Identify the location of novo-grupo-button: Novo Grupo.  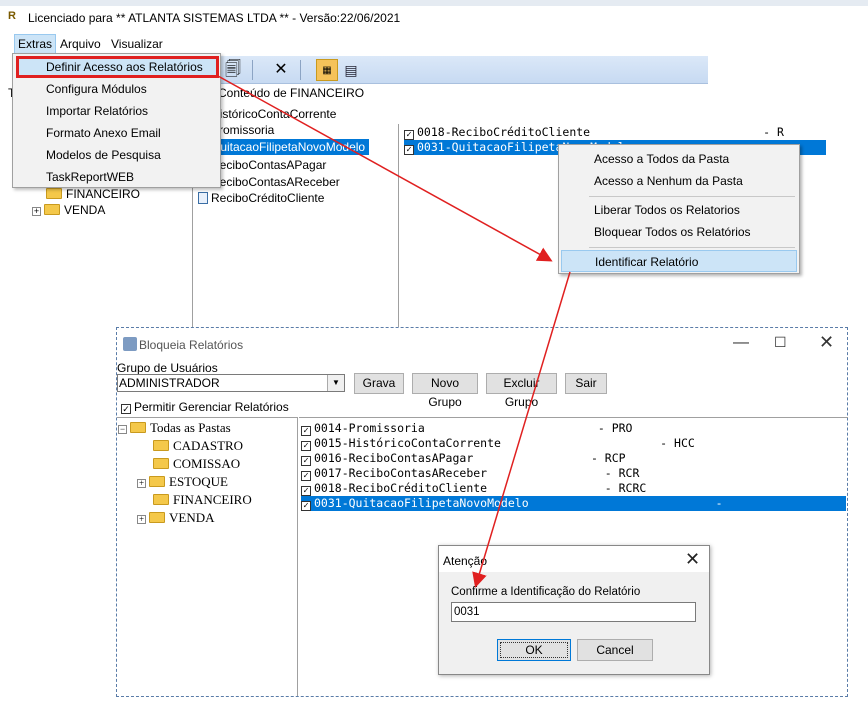
(445, 391).